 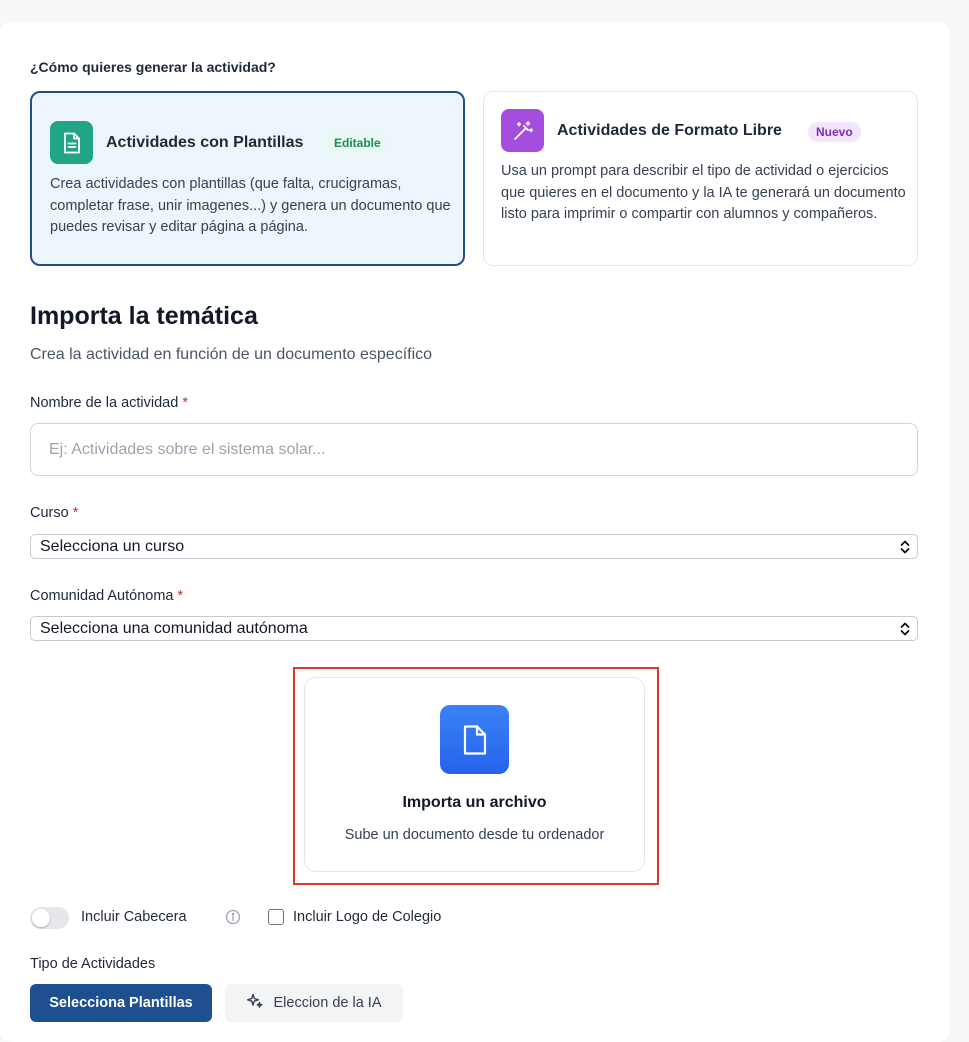 What do you see at coordinates (144, 316) in the screenshot?
I see `section-title: Importa la temática` at bounding box center [144, 316].